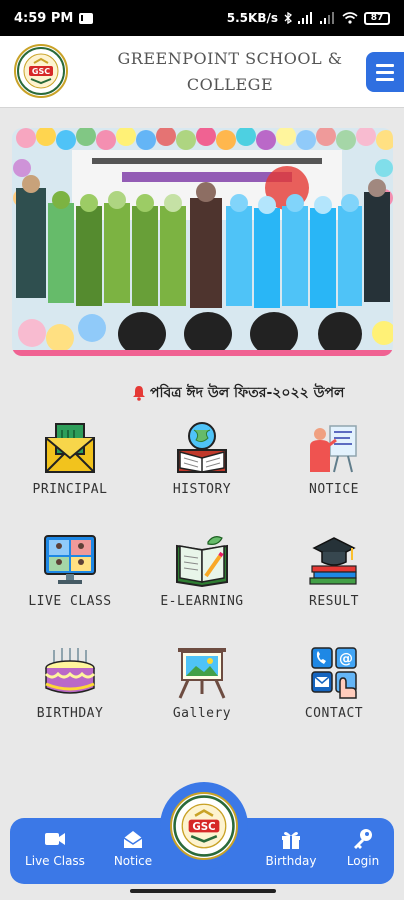  What do you see at coordinates (70, 601) in the screenshot?
I see `grid-label: LIVE CLASS` at bounding box center [70, 601].